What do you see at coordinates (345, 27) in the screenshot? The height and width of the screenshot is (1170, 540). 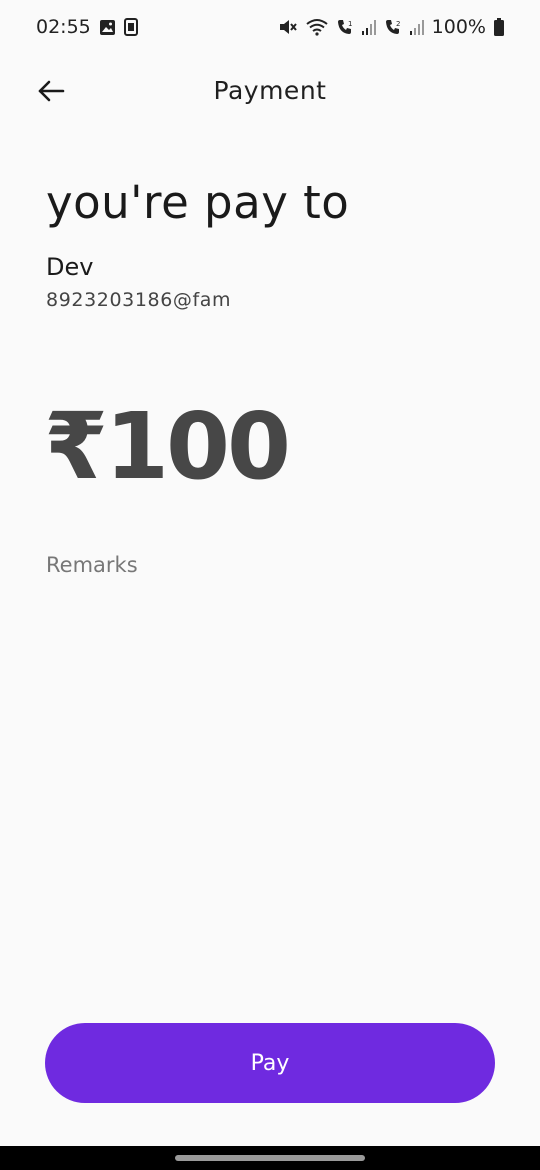 I see `volte1-icon: 1` at bounding box center [345, 27].